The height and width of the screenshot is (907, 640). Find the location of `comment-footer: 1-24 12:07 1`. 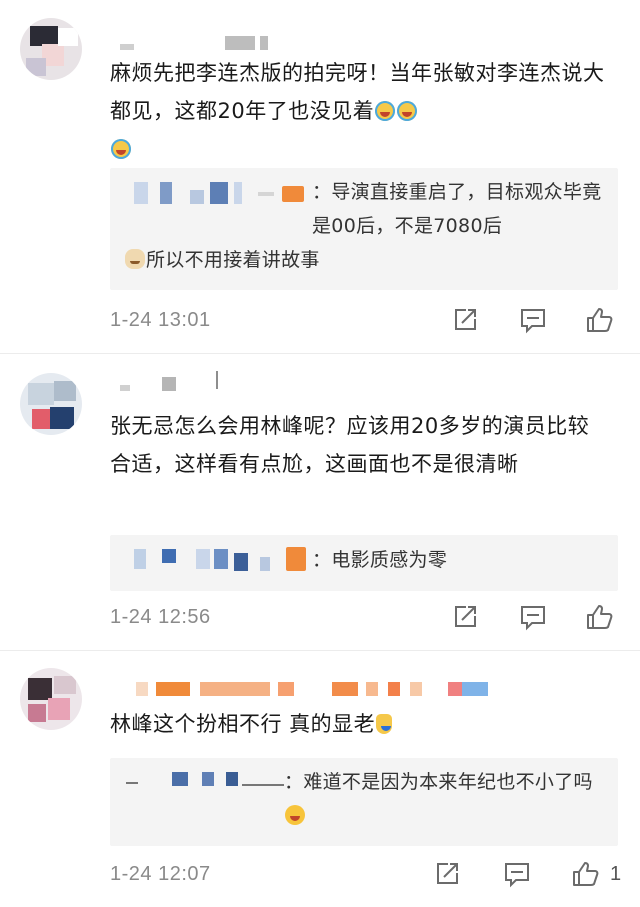

comment-footer: 1-24 12:07 1 is located at coordinates (366, 874).